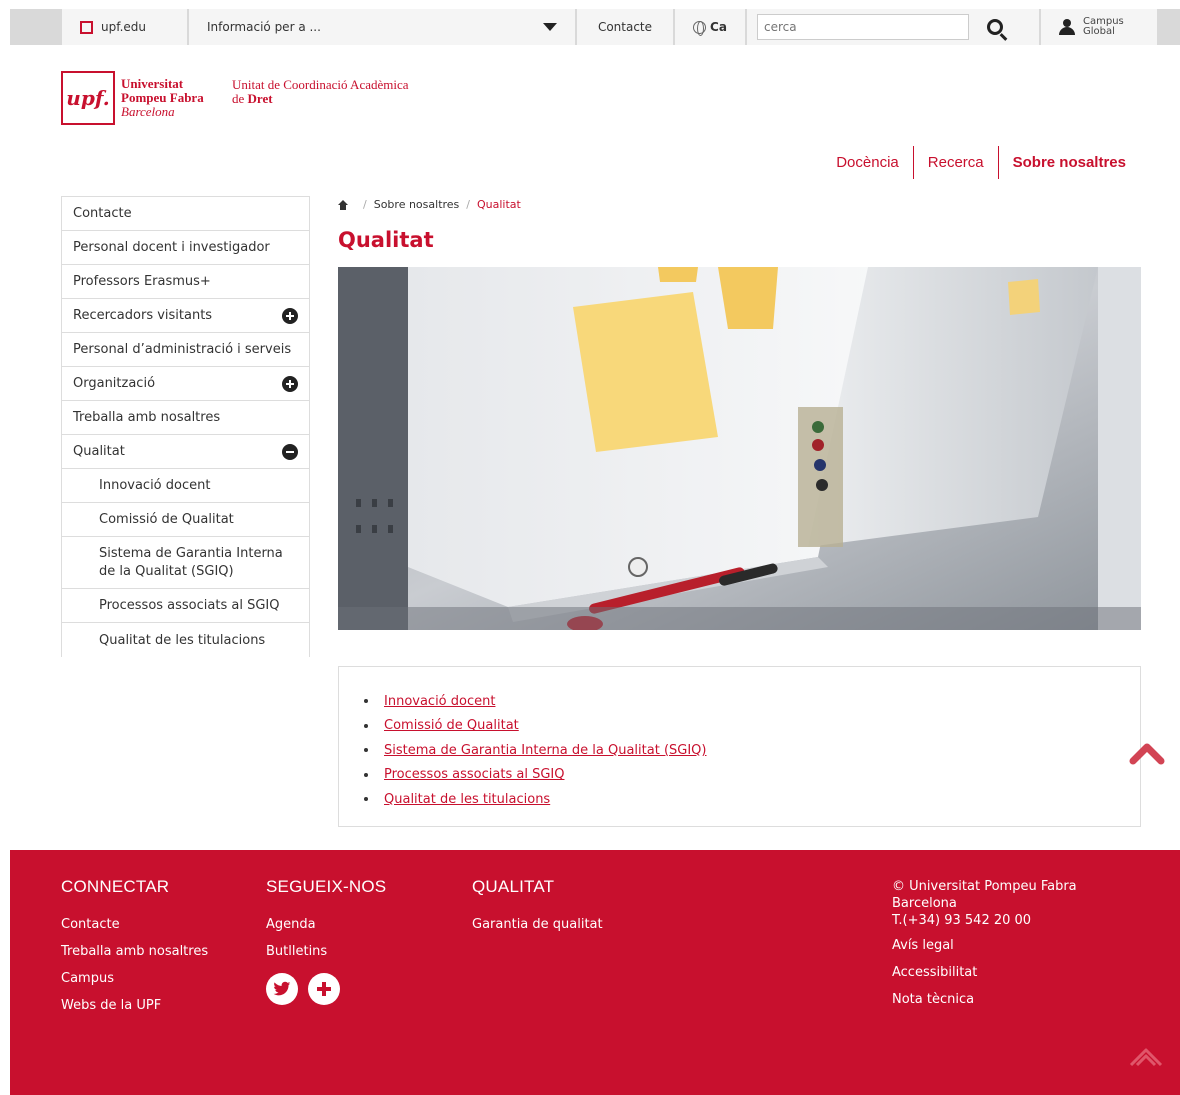 The height and width of the screenshot is (1095, 1180). Describe the element at coordinates (185, 248) in the screenshot. I see `sidebar-item-pdi: Personal docent i investigador` at that location.